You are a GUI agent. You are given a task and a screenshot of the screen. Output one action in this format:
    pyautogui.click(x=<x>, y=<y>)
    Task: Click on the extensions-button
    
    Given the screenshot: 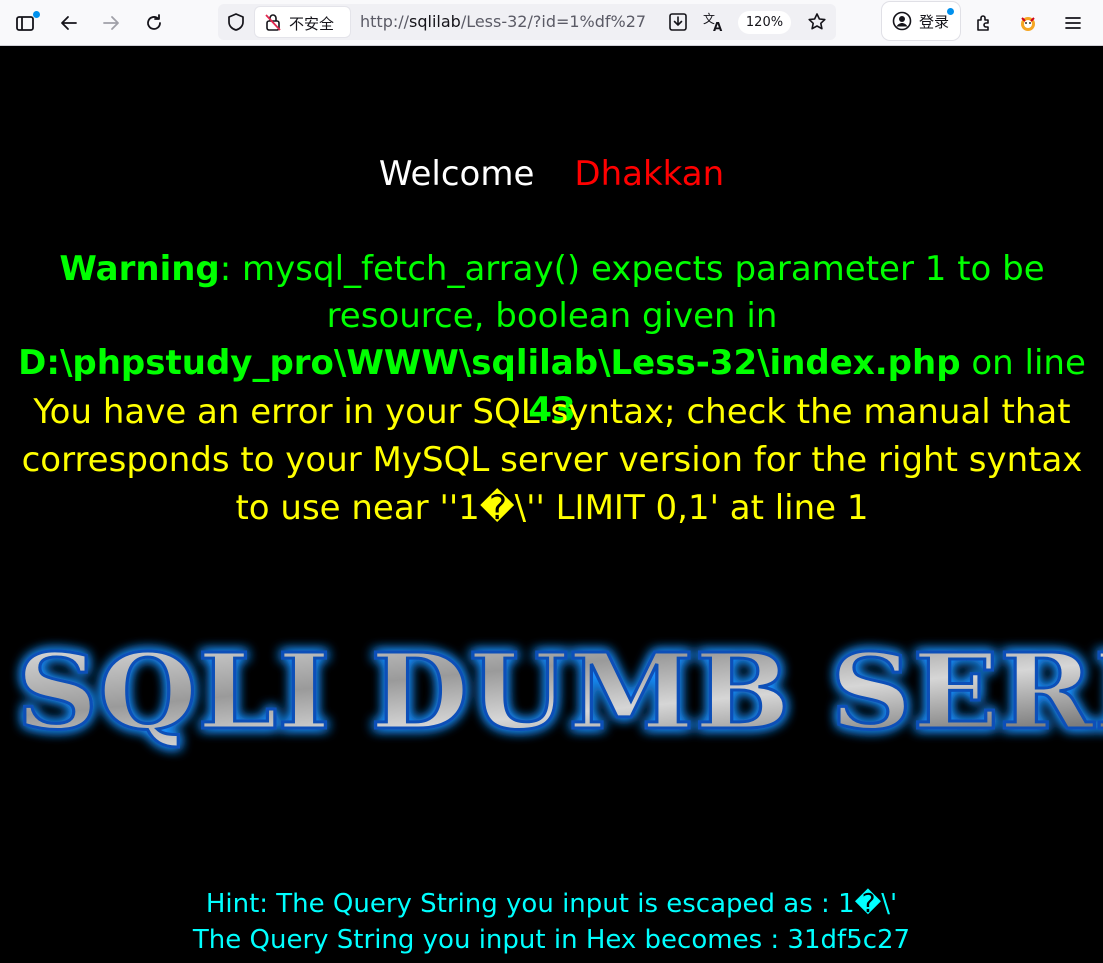 What is the action you would take?
    pyautogui.click(x=984, y=23)
    